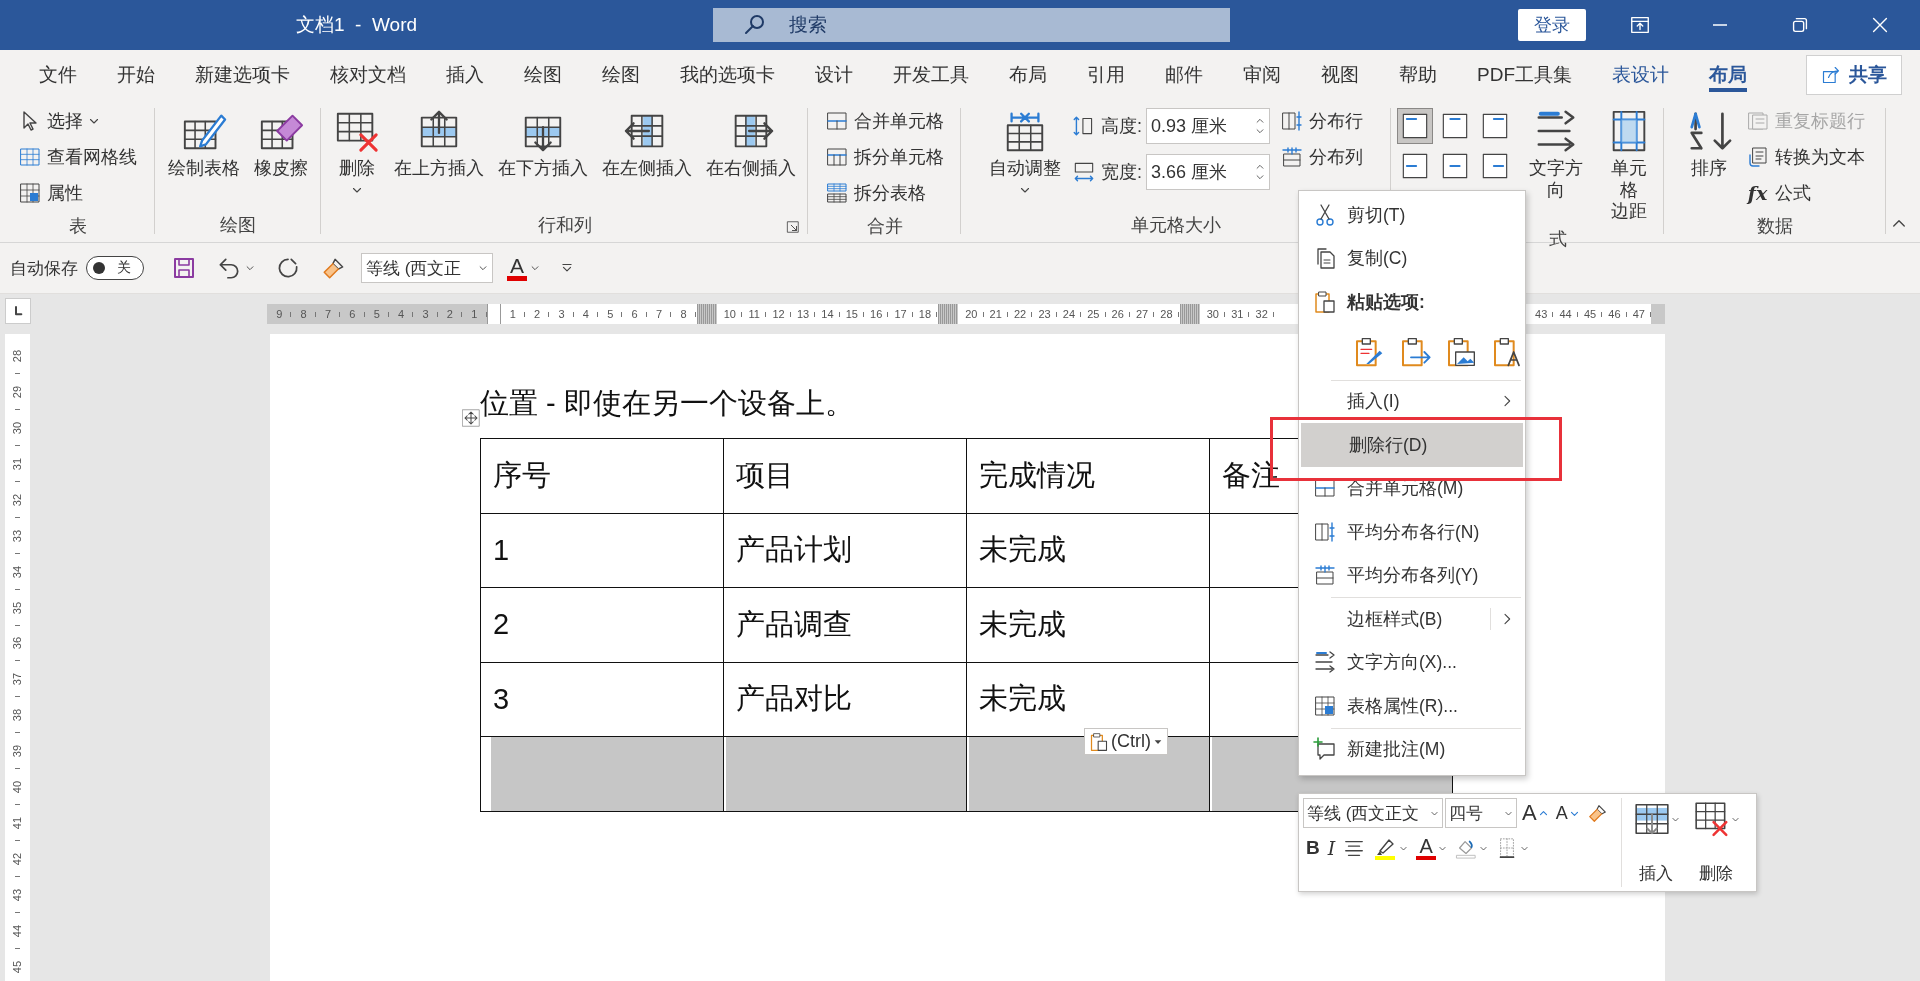 The width and height of the screenshot is (1920, 981). I want to click on sign-in-button: 登录, so click(1552, 25).